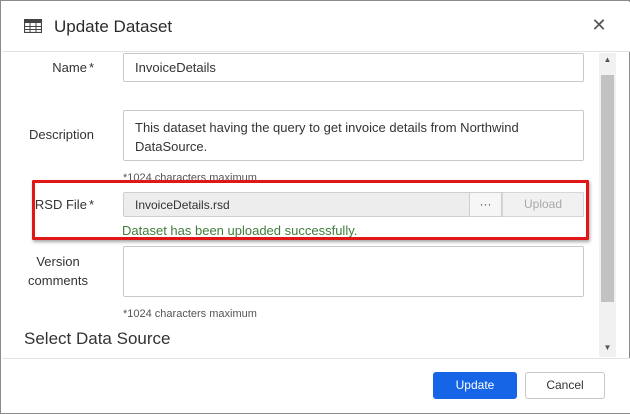  I want to click on table-icon, so click(33, 26).